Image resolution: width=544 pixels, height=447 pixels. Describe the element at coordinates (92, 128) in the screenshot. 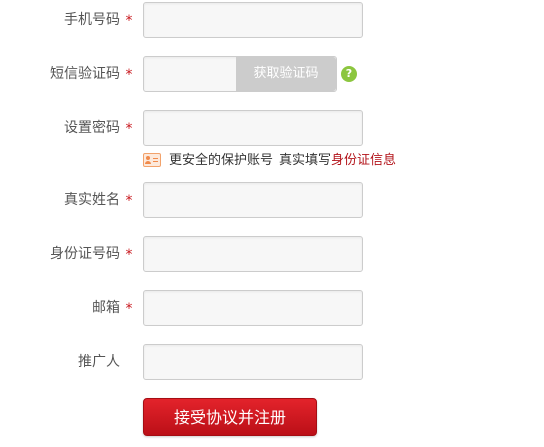

I see `password-label: 设置密码` at that location.